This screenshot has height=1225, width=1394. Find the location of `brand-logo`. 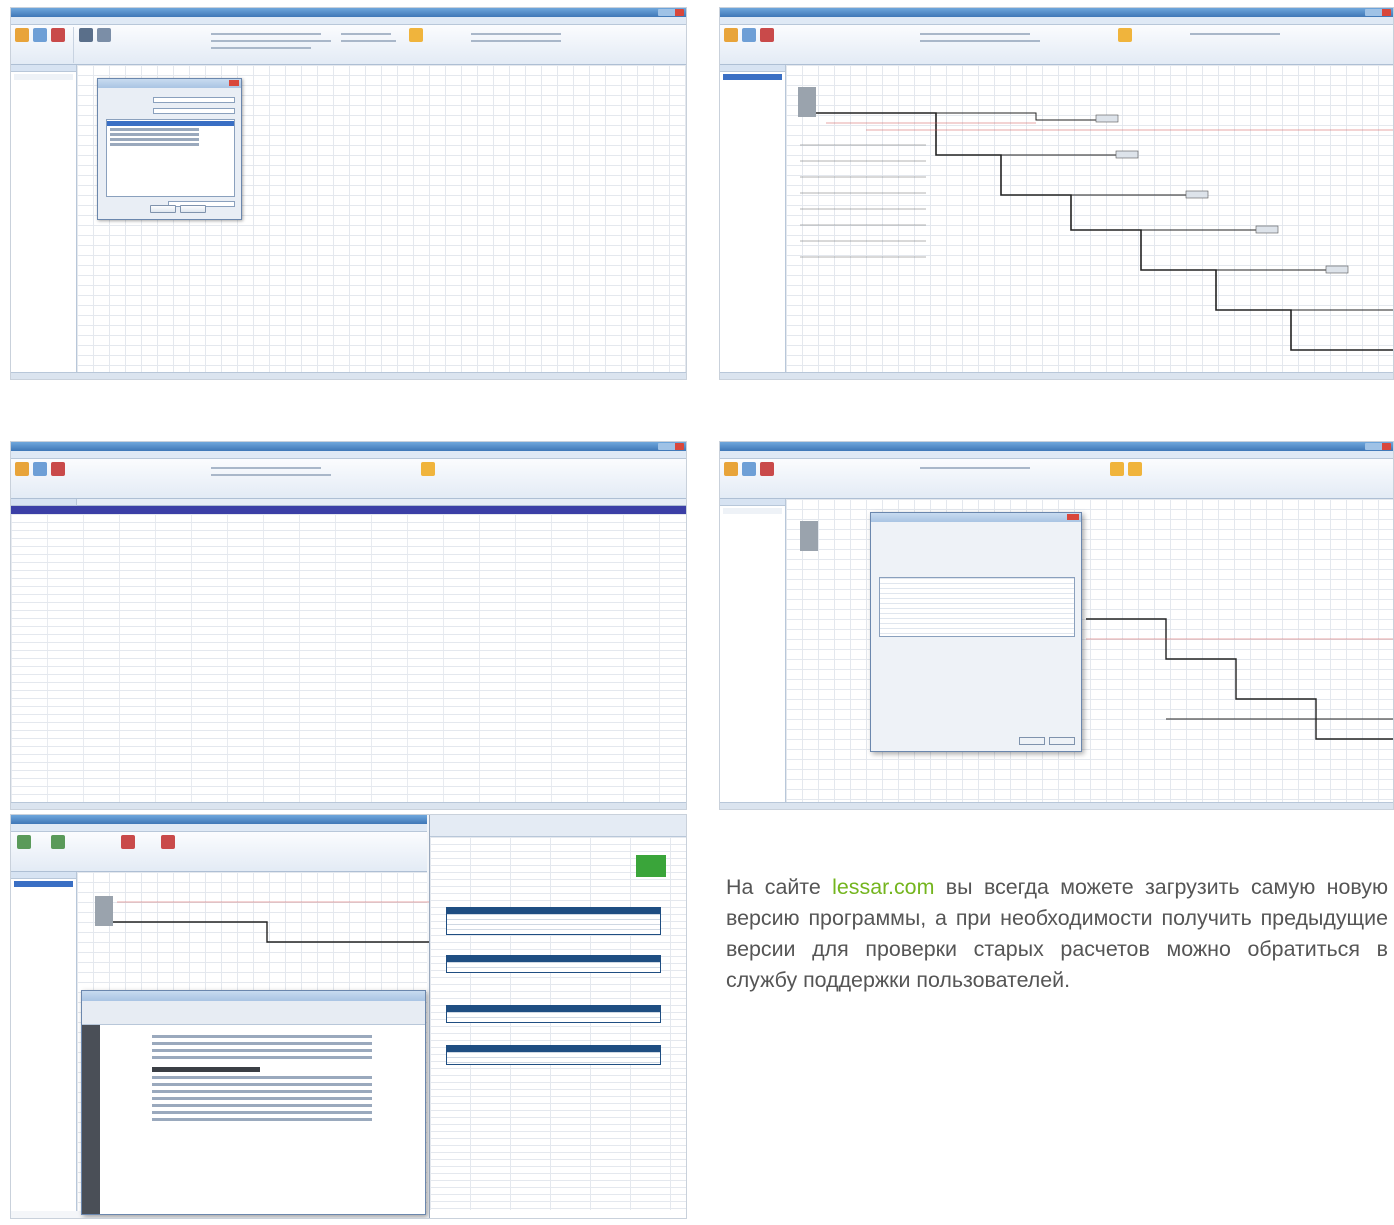

brand-logo is located at coordinates (651, 866).